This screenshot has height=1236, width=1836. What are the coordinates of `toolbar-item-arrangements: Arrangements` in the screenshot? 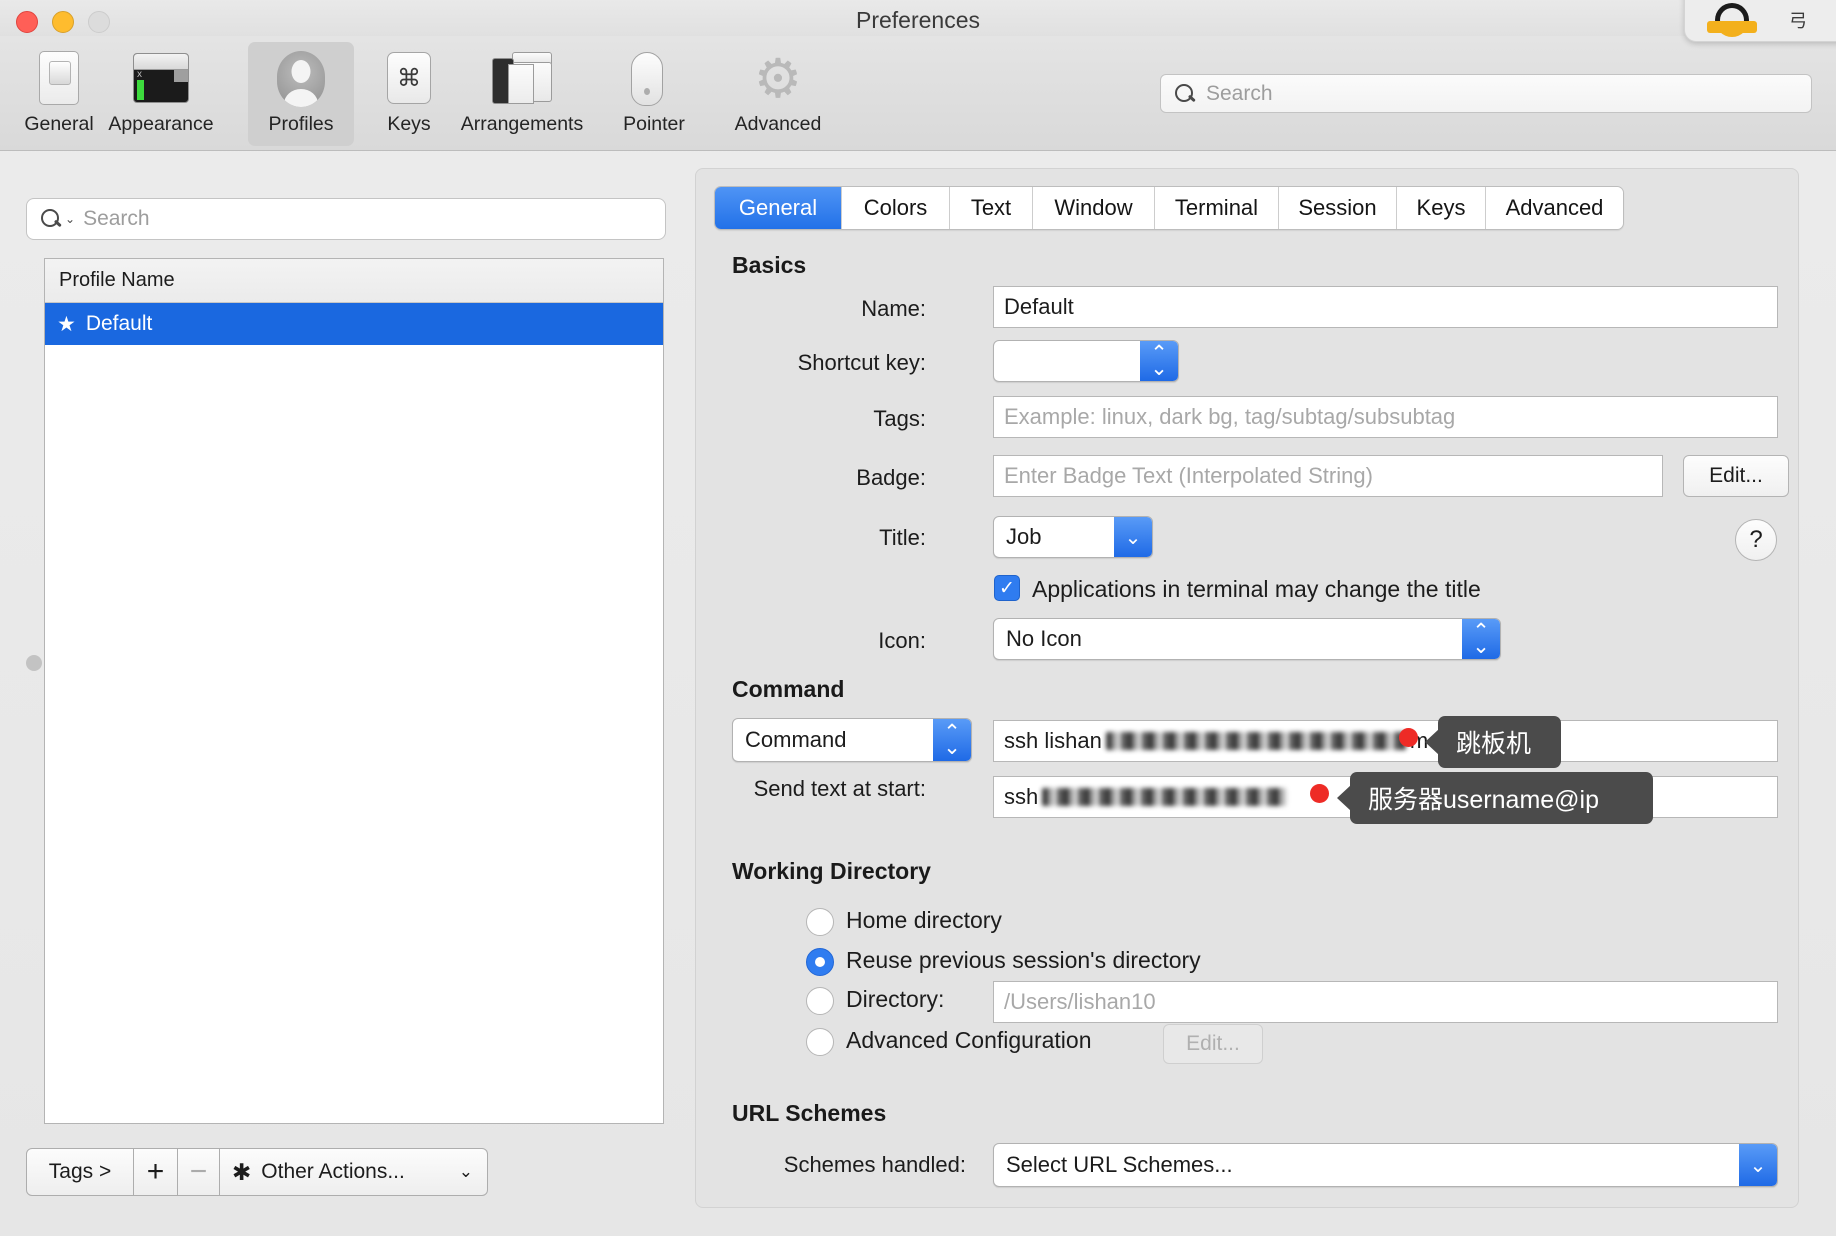 It's located at (522, 94).